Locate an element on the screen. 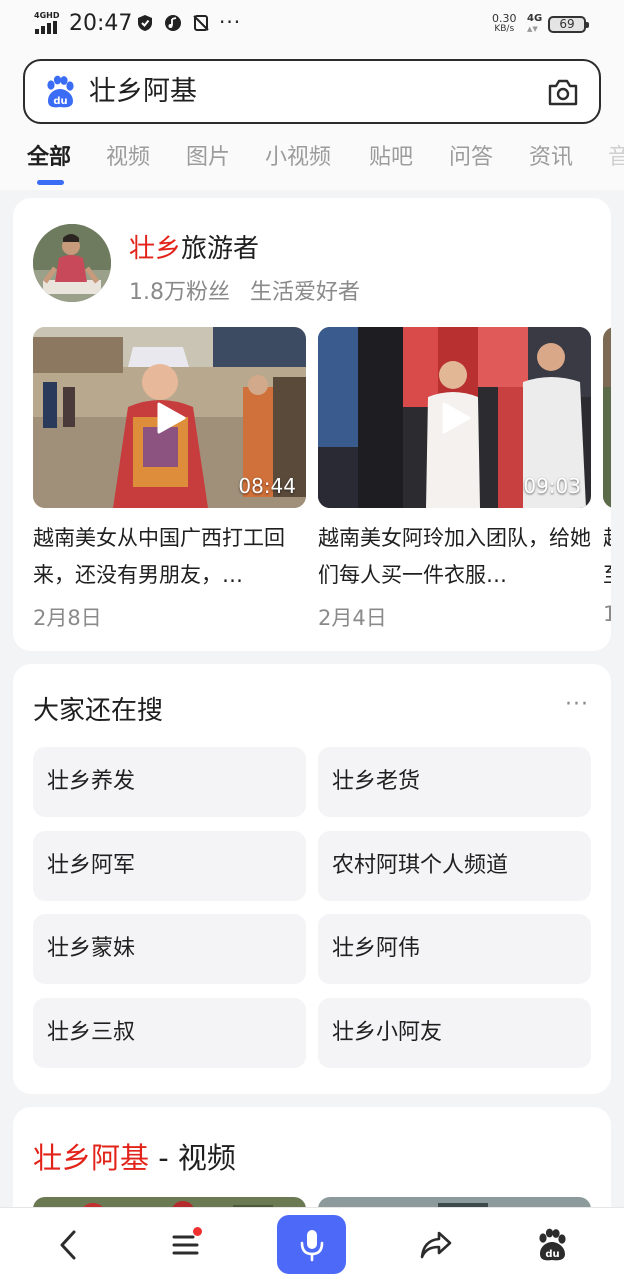 Image resolution: width=624 pixels, height=1280 pixels. network-speed: 0.30 KB/s is located at coordinates (504, 23).